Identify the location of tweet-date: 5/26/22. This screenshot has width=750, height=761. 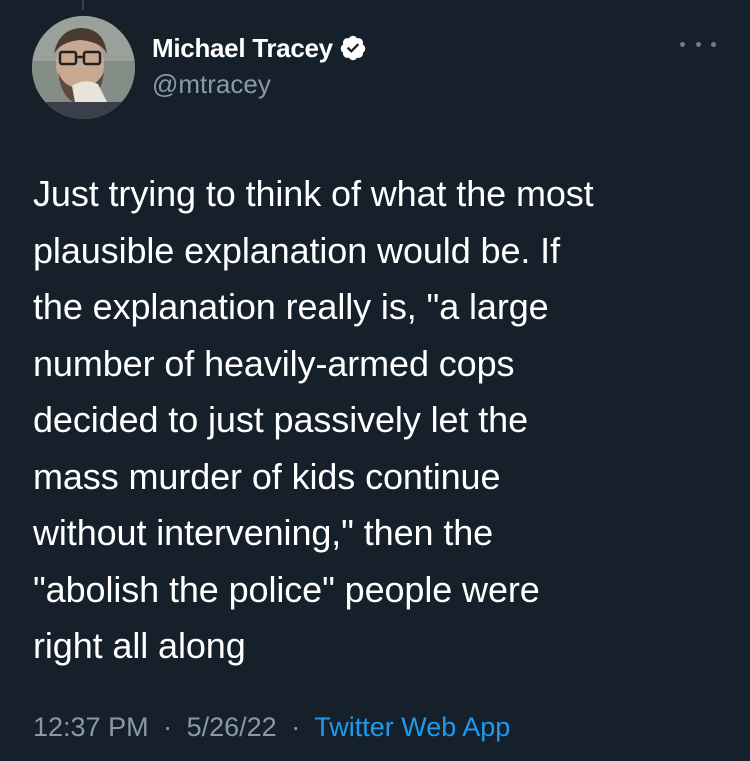
(232, 727).